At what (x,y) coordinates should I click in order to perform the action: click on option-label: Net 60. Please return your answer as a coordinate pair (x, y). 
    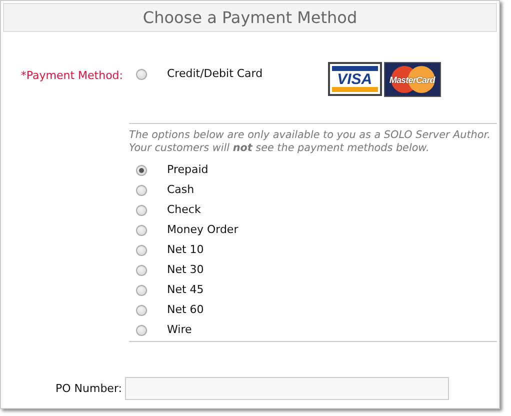
    Looking at the image, I should click on (185, 309).